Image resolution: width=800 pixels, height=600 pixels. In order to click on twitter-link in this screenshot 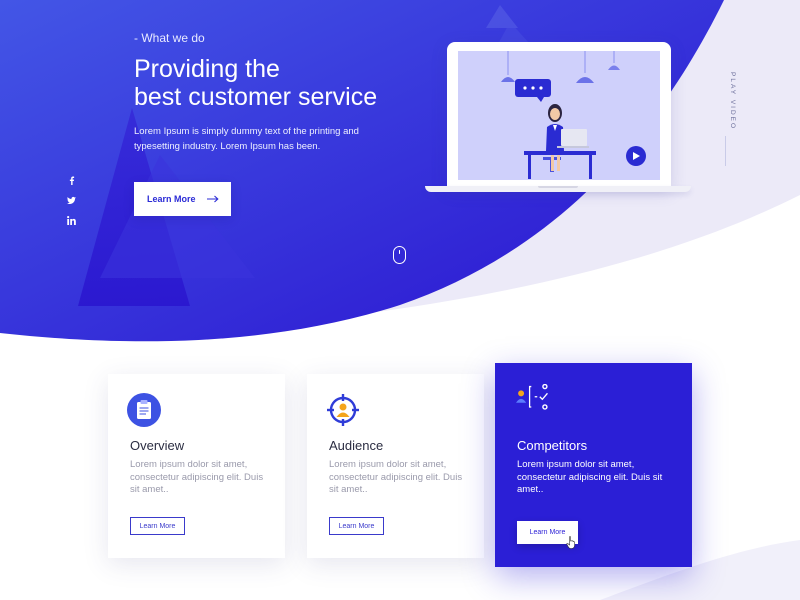, I will do `click(71, 200)`.